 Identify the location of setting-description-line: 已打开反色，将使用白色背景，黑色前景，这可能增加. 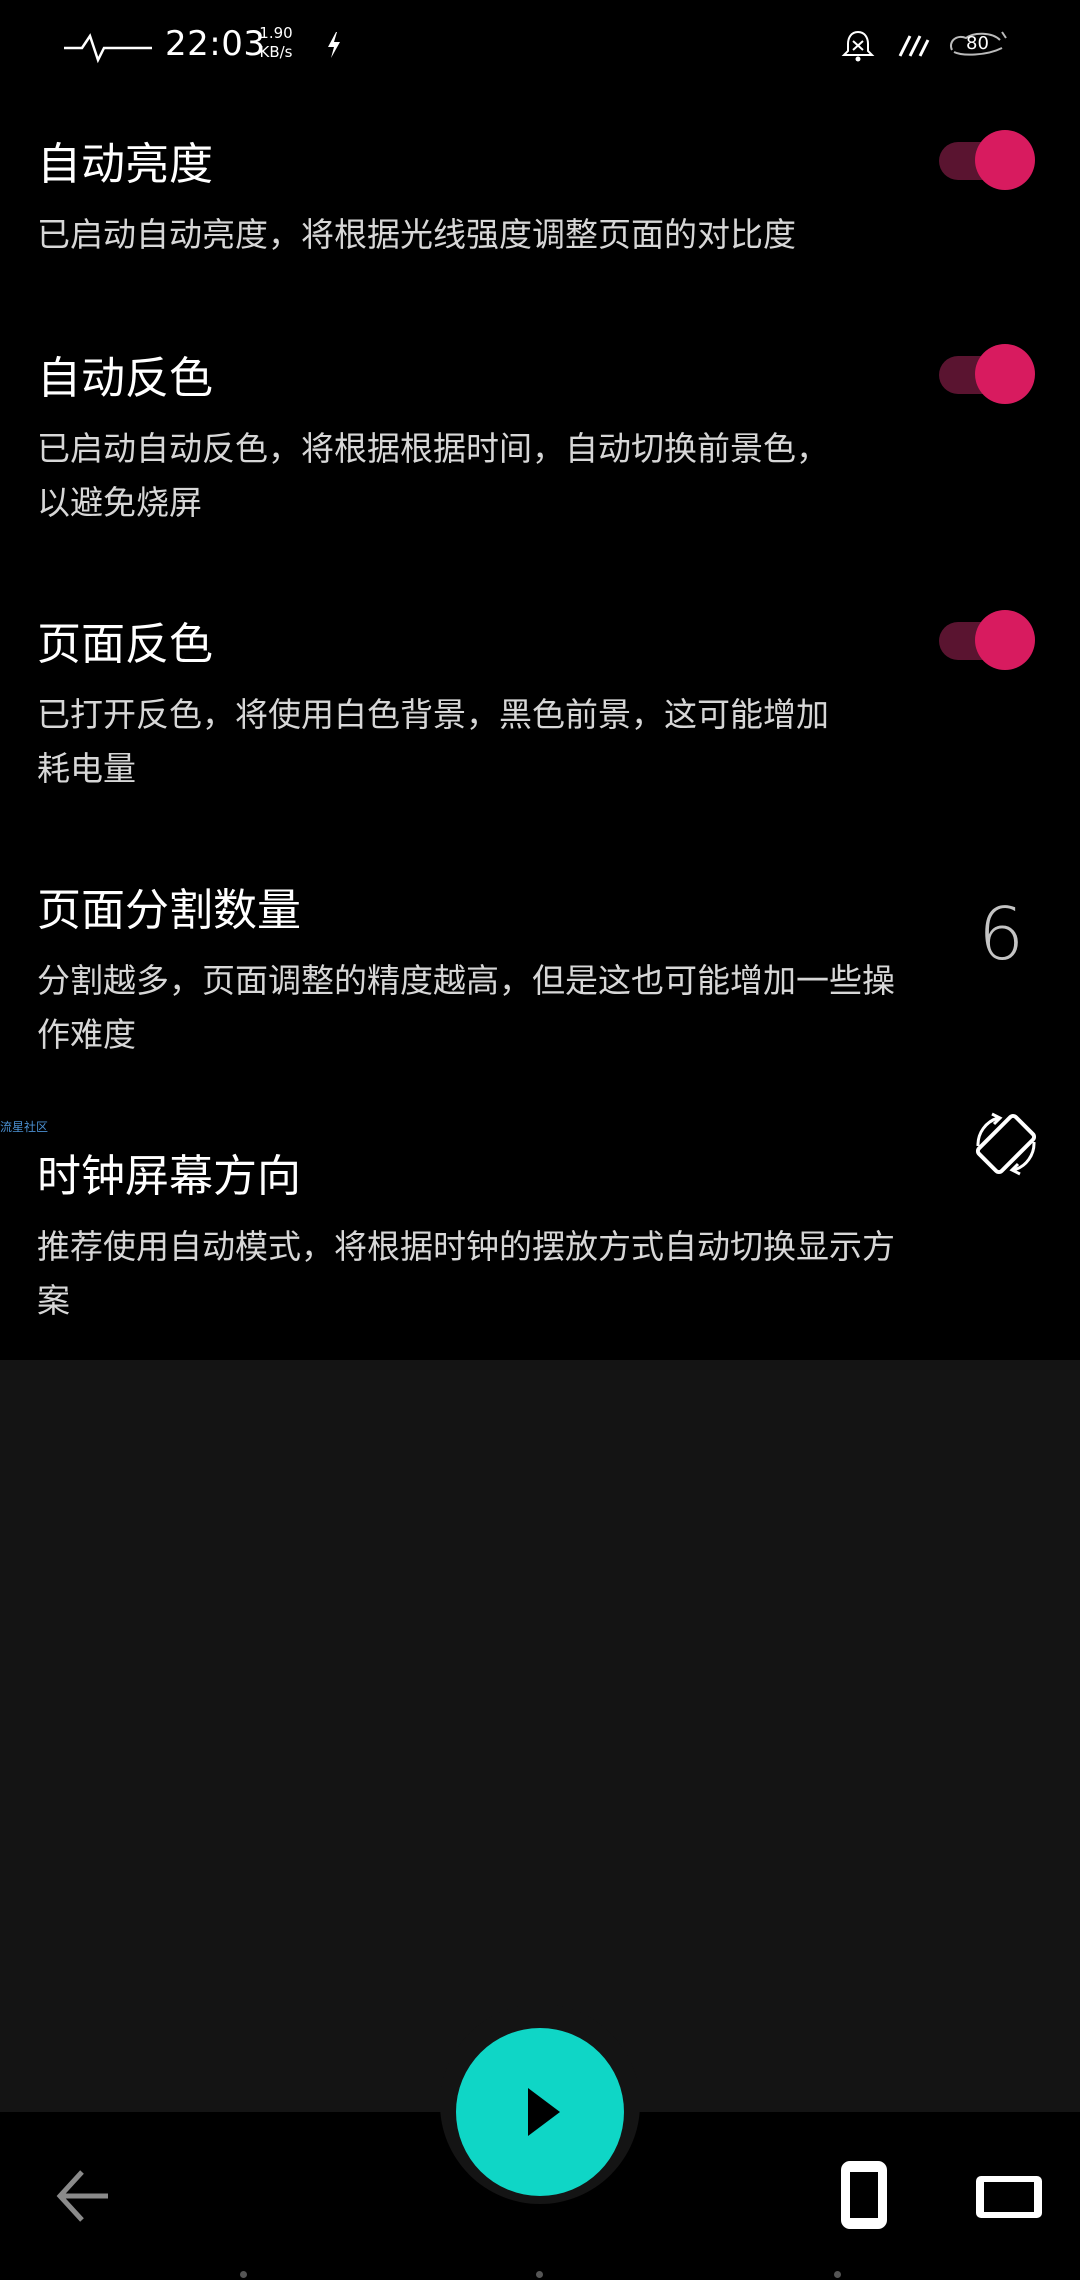
(433, 714).